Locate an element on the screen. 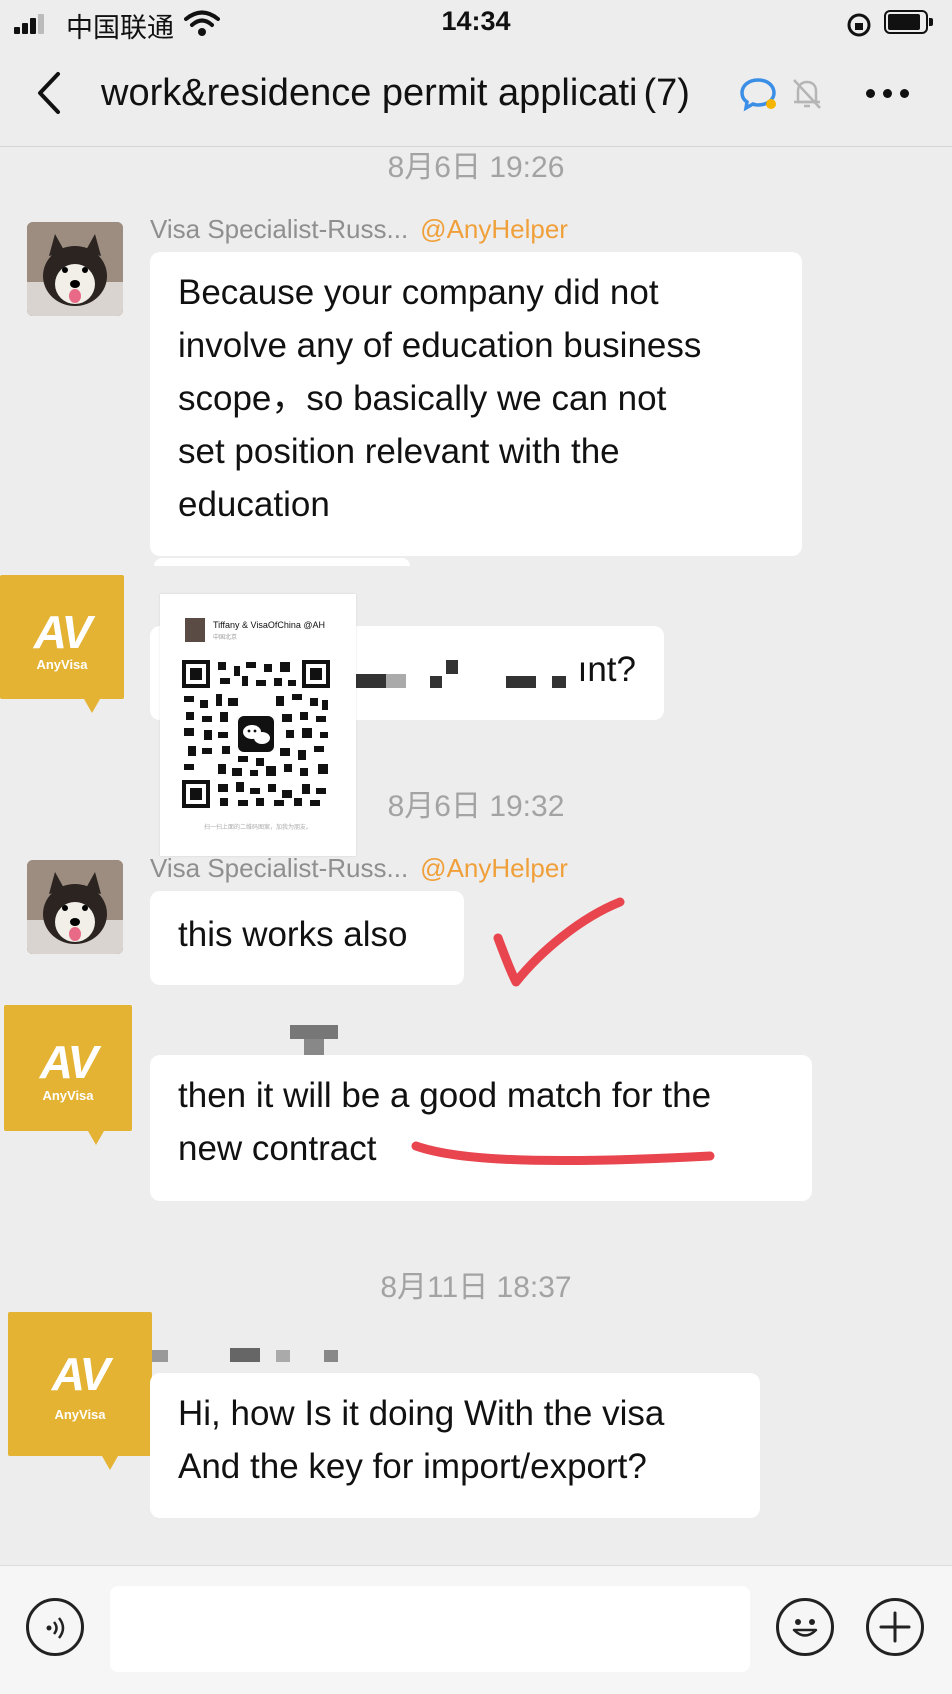 The height and width of the screenshot is (1694, 952). timestamp: 8月11日 18:37 is located at coordinates (476, 1287).